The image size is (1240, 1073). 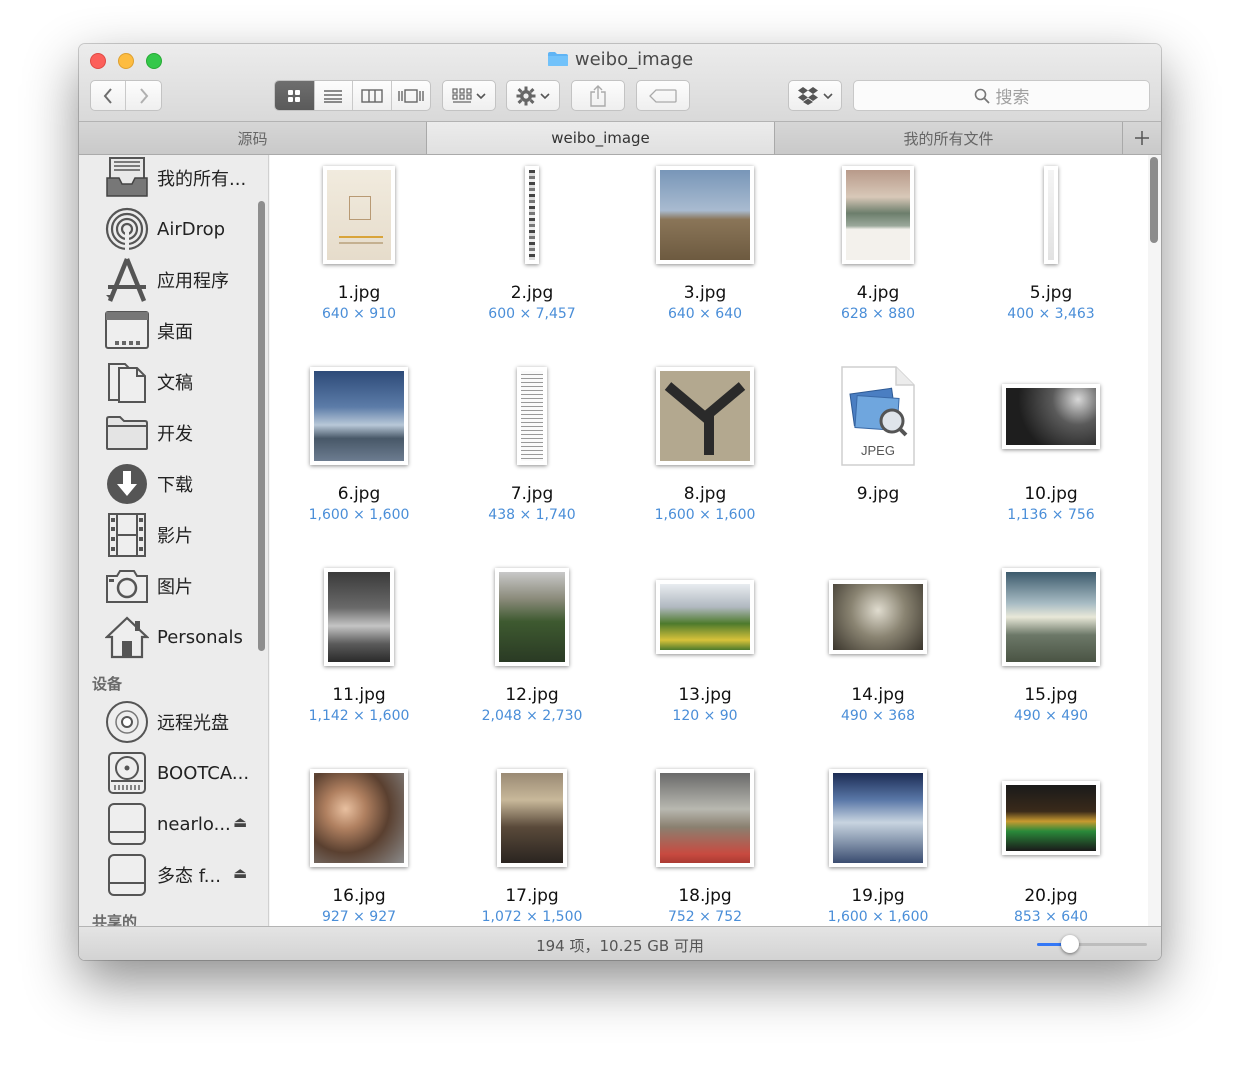 I want to click on bootcamp-disk-icon, so click(x=127, y=773).